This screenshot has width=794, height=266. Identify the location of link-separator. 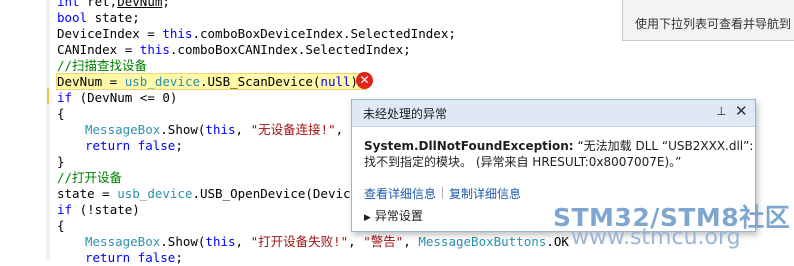
(443, 193).